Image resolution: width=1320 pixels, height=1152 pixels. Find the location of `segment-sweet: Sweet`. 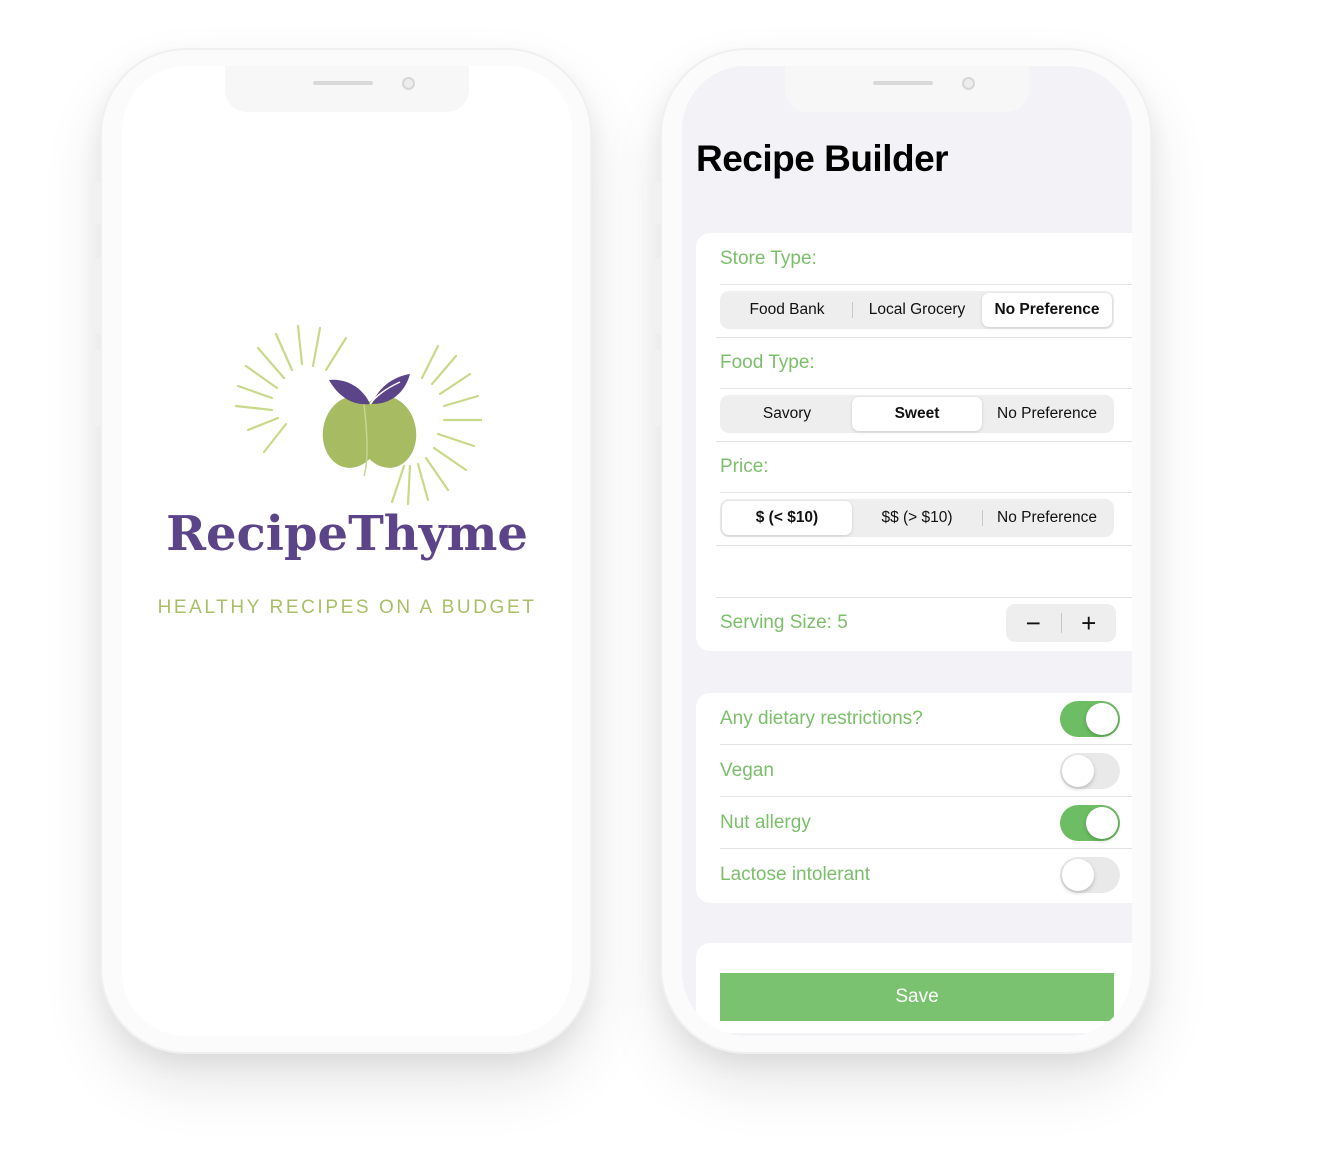

segment-sweet: Sweet is located at coordinates (917, 414).